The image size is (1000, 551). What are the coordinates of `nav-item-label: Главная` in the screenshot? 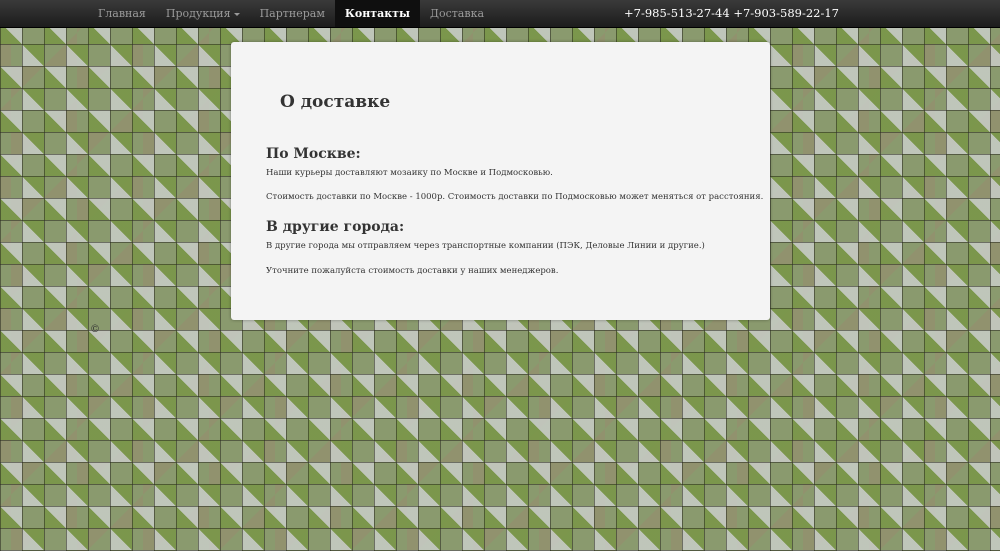 It's located at (122, 13).